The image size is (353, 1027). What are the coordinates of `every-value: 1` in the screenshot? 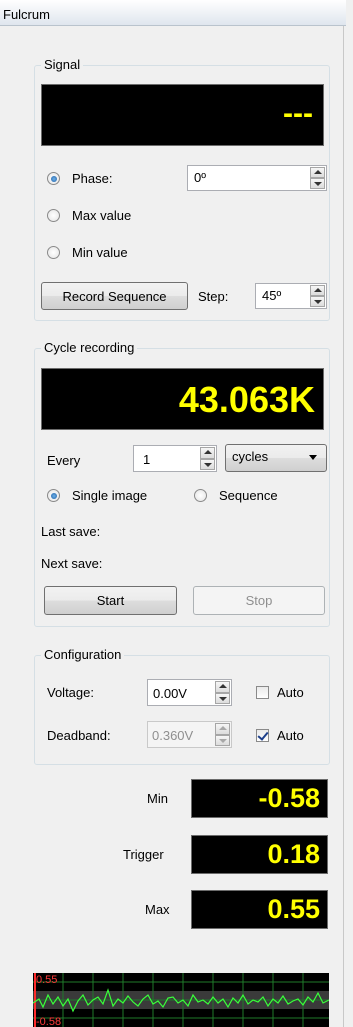 It's located at (147, 459).